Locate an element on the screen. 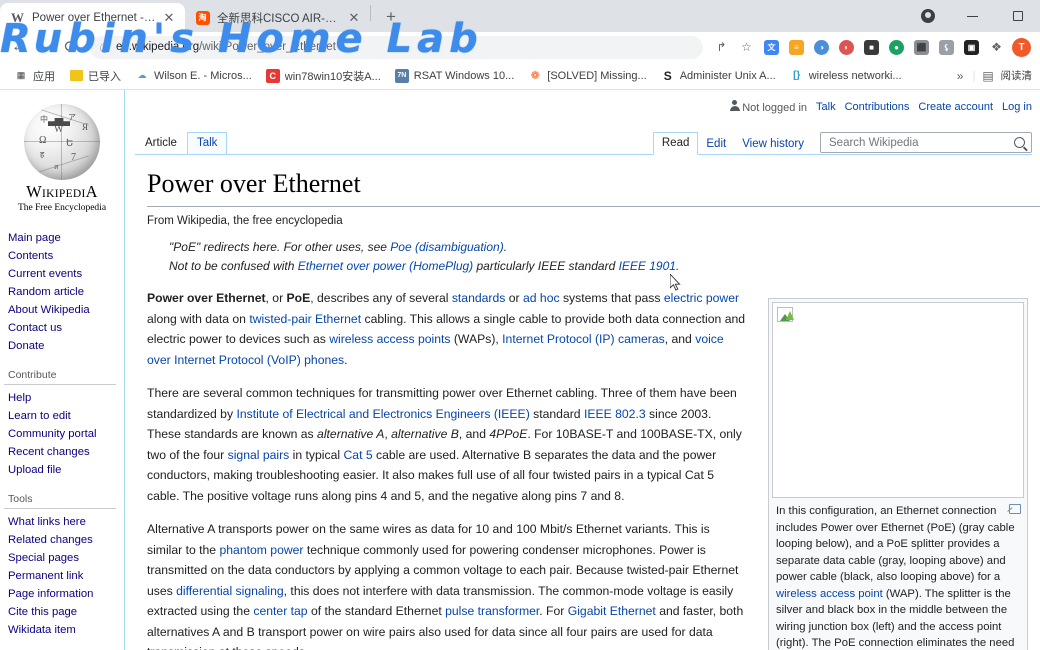 The width and height of the screenshot is (1040, 650). user-link-talk: Talk is located at coordinates (826, 107).